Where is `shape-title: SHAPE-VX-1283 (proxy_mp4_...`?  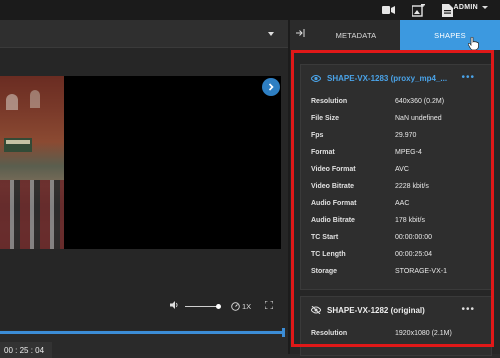
shape-title: SHAPE-VX-1283 (proxy_mp4_... is located at coordinates (387, 78).